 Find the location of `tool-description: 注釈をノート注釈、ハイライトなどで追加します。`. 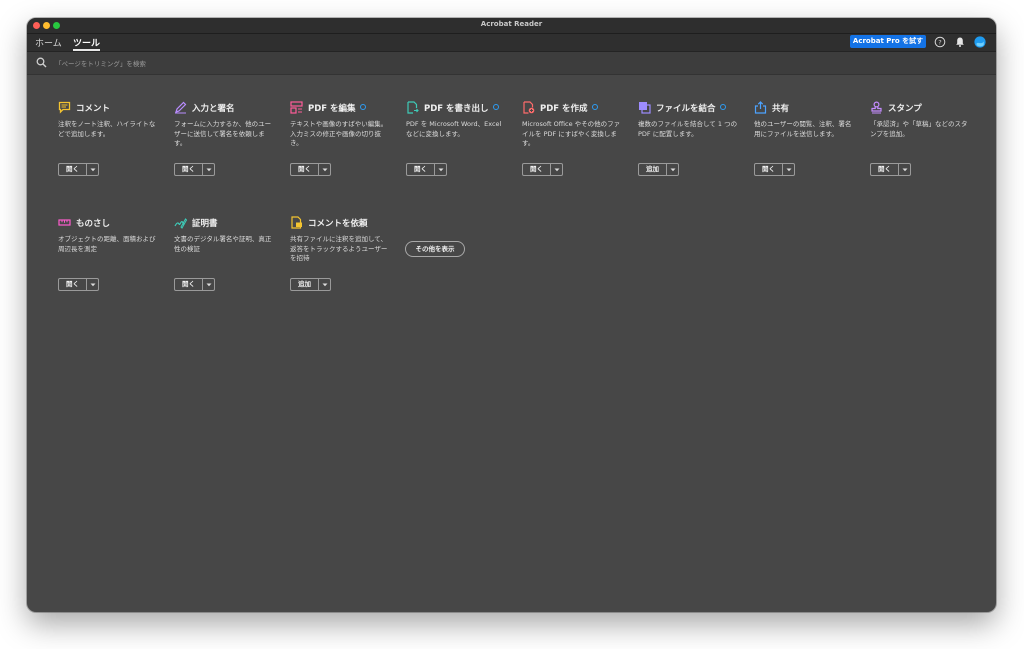

tool-description: 注釈をノート注釈、ハイライトなどで追加します。 is located at coordinates (107, 129).